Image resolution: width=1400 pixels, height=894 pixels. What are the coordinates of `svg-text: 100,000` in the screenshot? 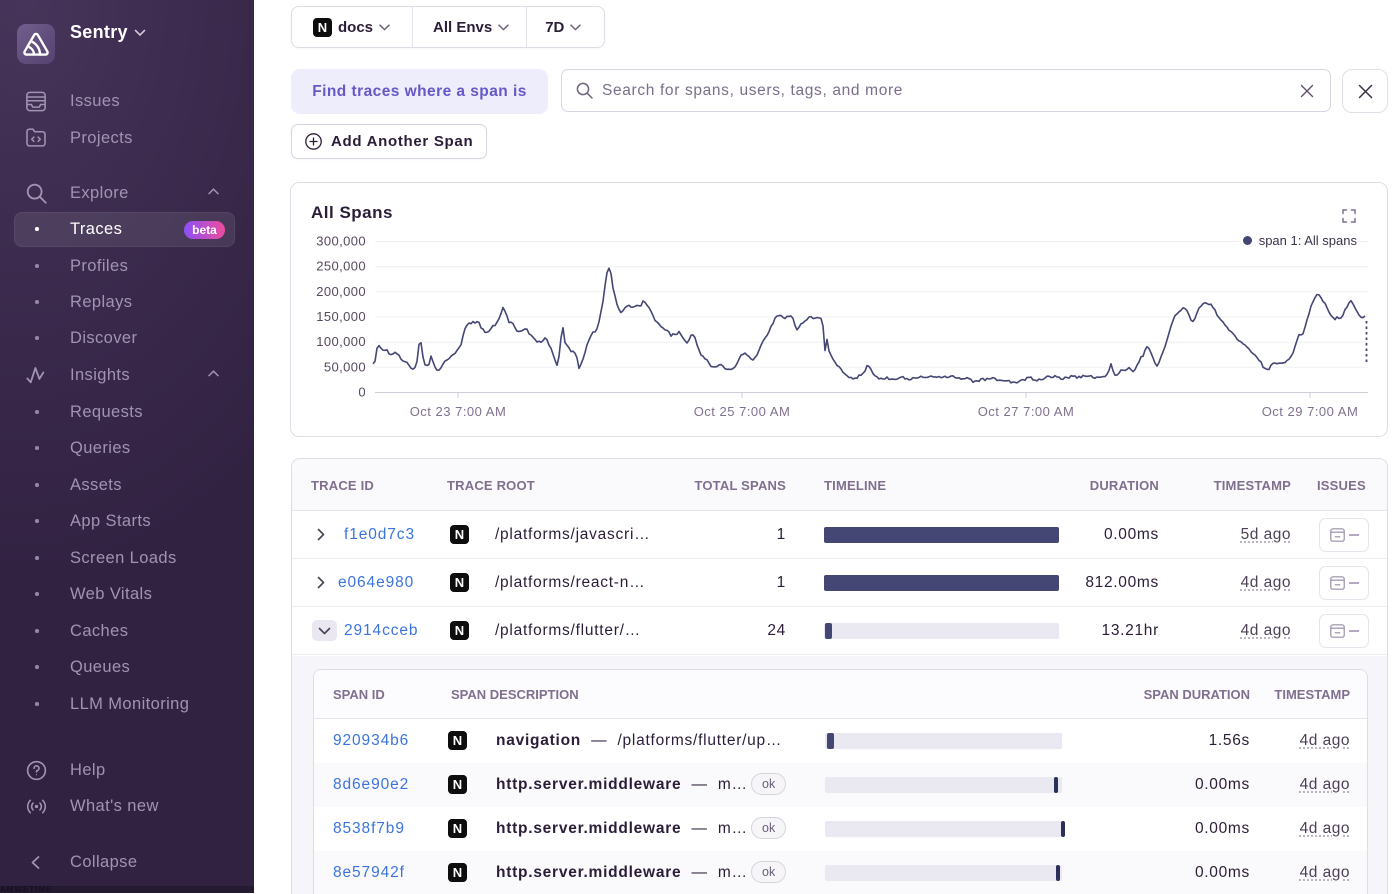 It's located at (341, 341).